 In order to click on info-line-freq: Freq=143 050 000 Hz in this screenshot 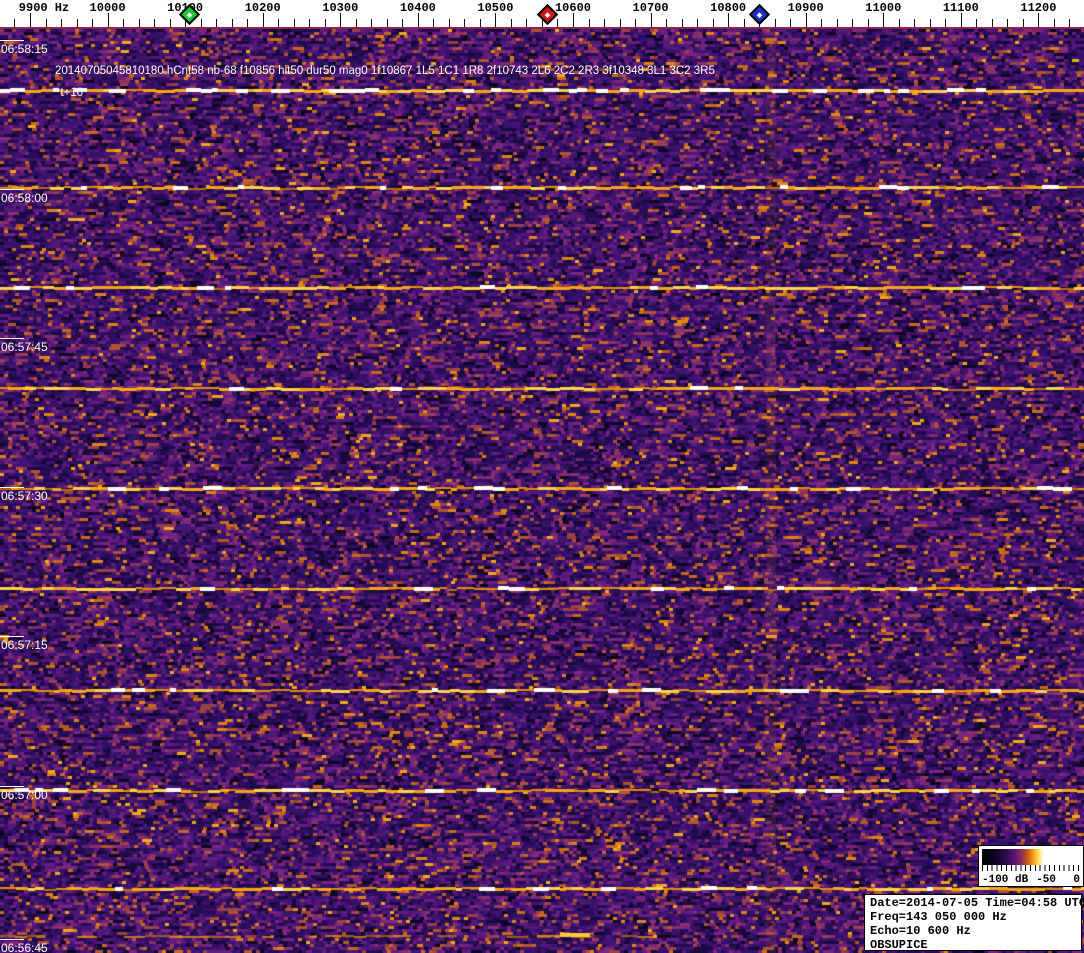, I will do `click(938, 917)`.